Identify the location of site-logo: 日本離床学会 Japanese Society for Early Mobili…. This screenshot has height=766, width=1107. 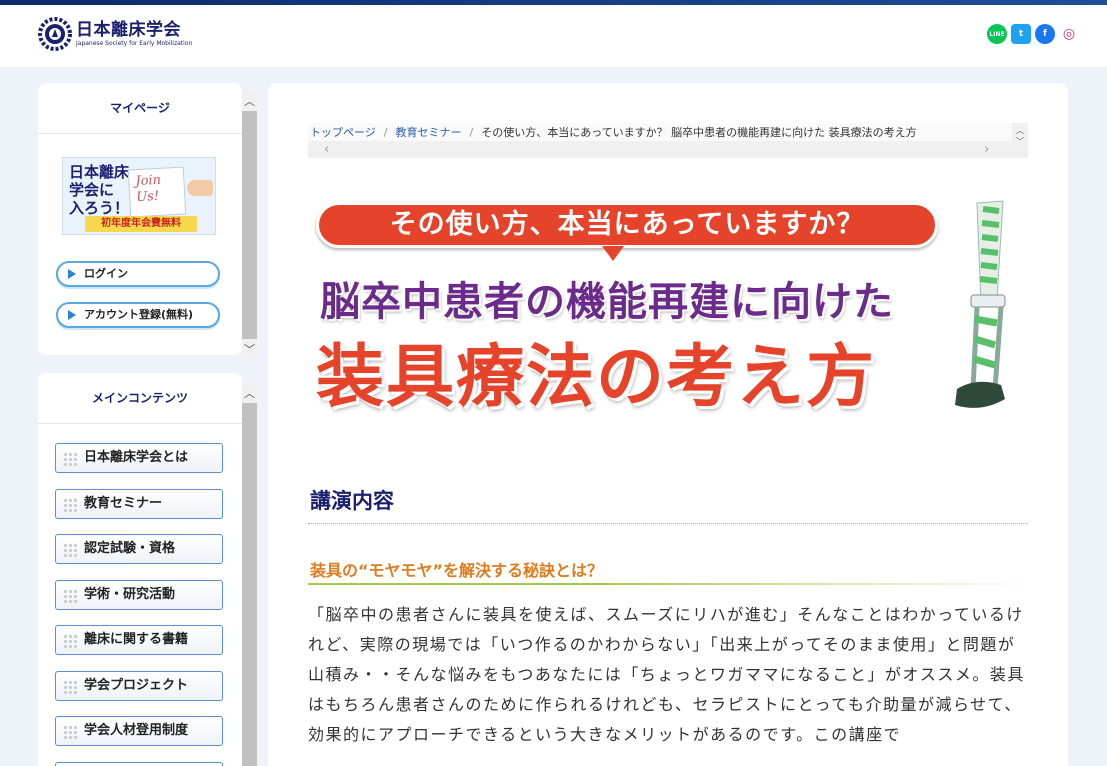
(115, 34).